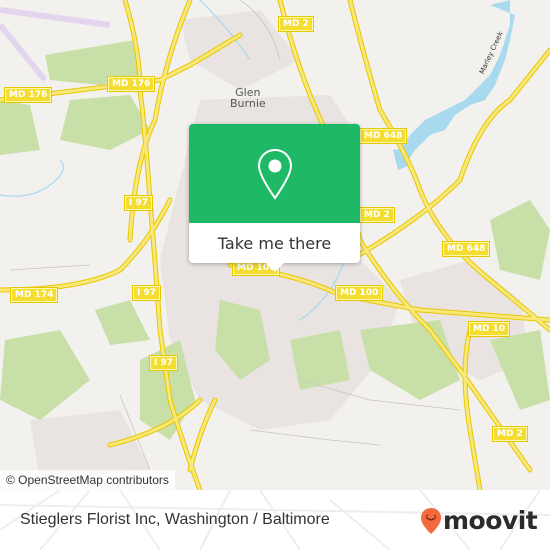 Image resolution: width=550 pixels, height=550 pixels. What do you see at coordinates (87, 480) in the screenshot?
I see `map-attribution: © OpenStreetMap contributors` at bounding box center [87, 480].